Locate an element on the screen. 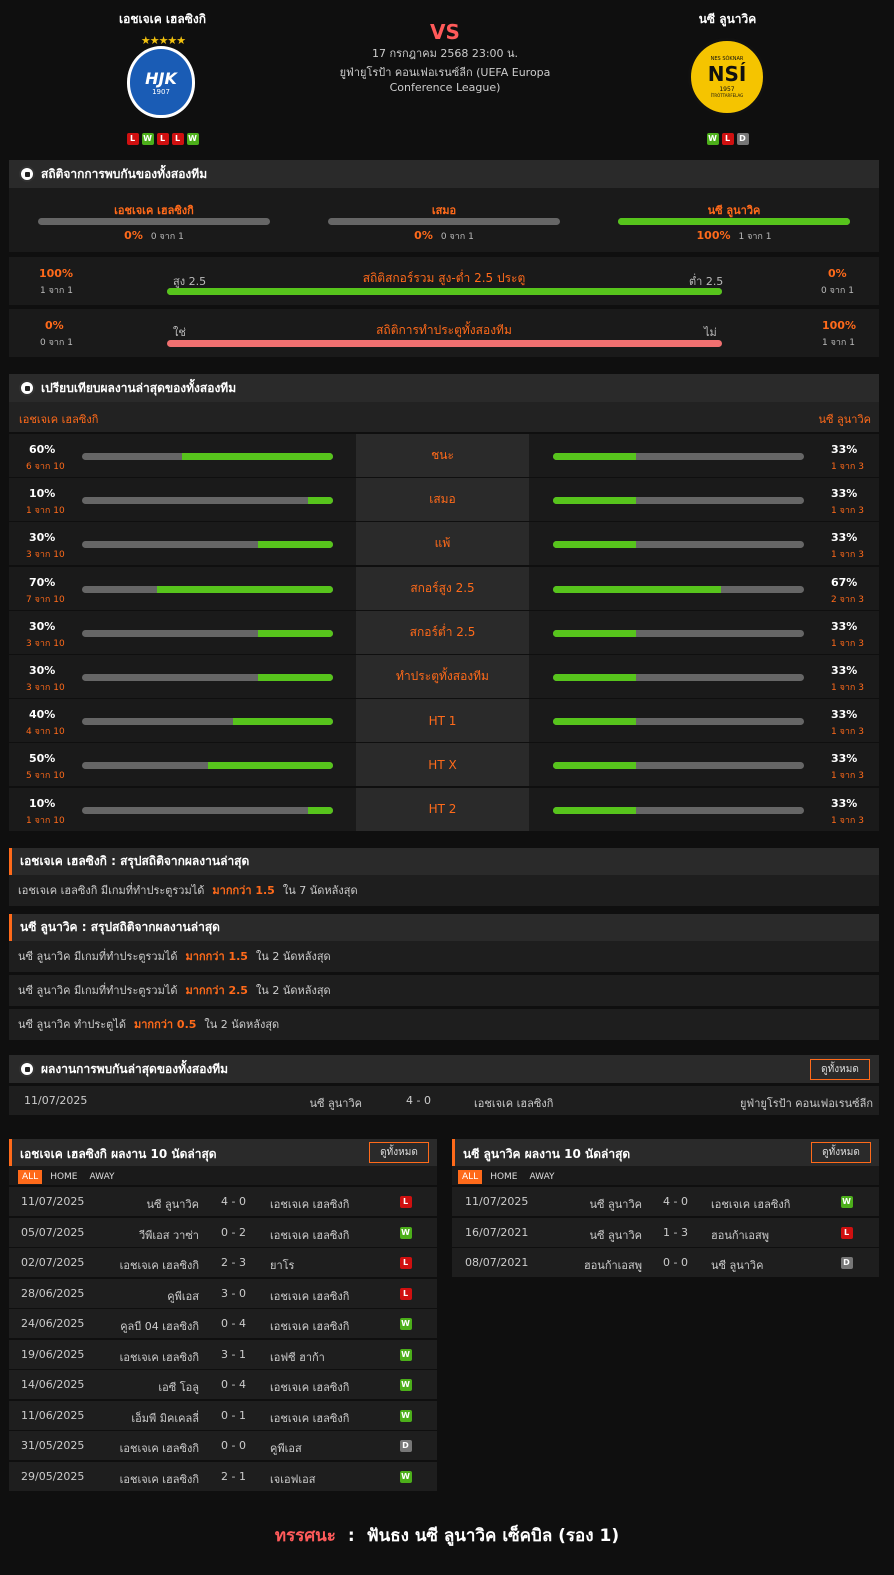  compare-home-sub: 5 จาก 10 is located at coordinates (45, 776).